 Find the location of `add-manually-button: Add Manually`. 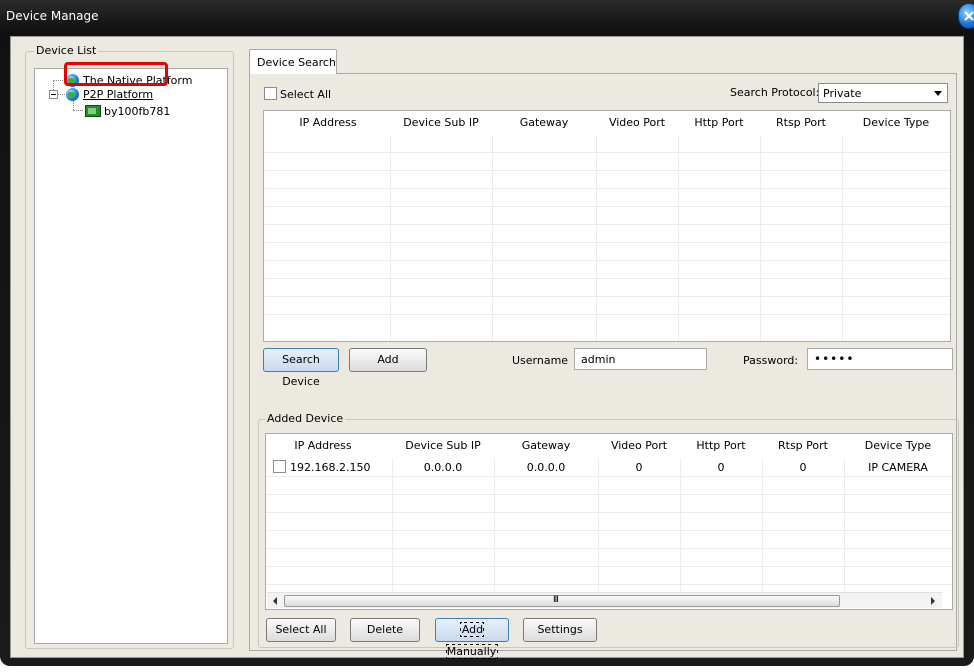

add-manually-button: Add Manually is located at coordinates (472, 638).